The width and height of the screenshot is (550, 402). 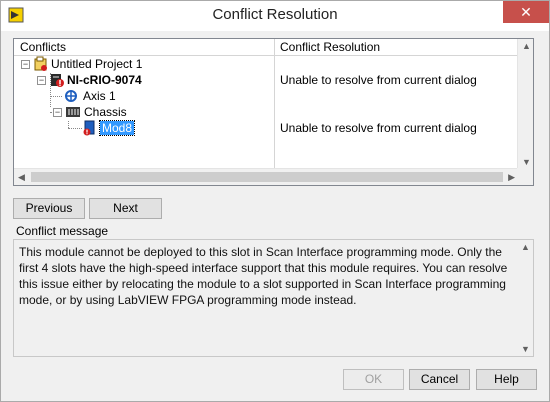 What do you see at coordinates (511, 177) in the screenshot?
I see `scroll-right-arrow-icon: ▶` at bounding box center [511, 177].